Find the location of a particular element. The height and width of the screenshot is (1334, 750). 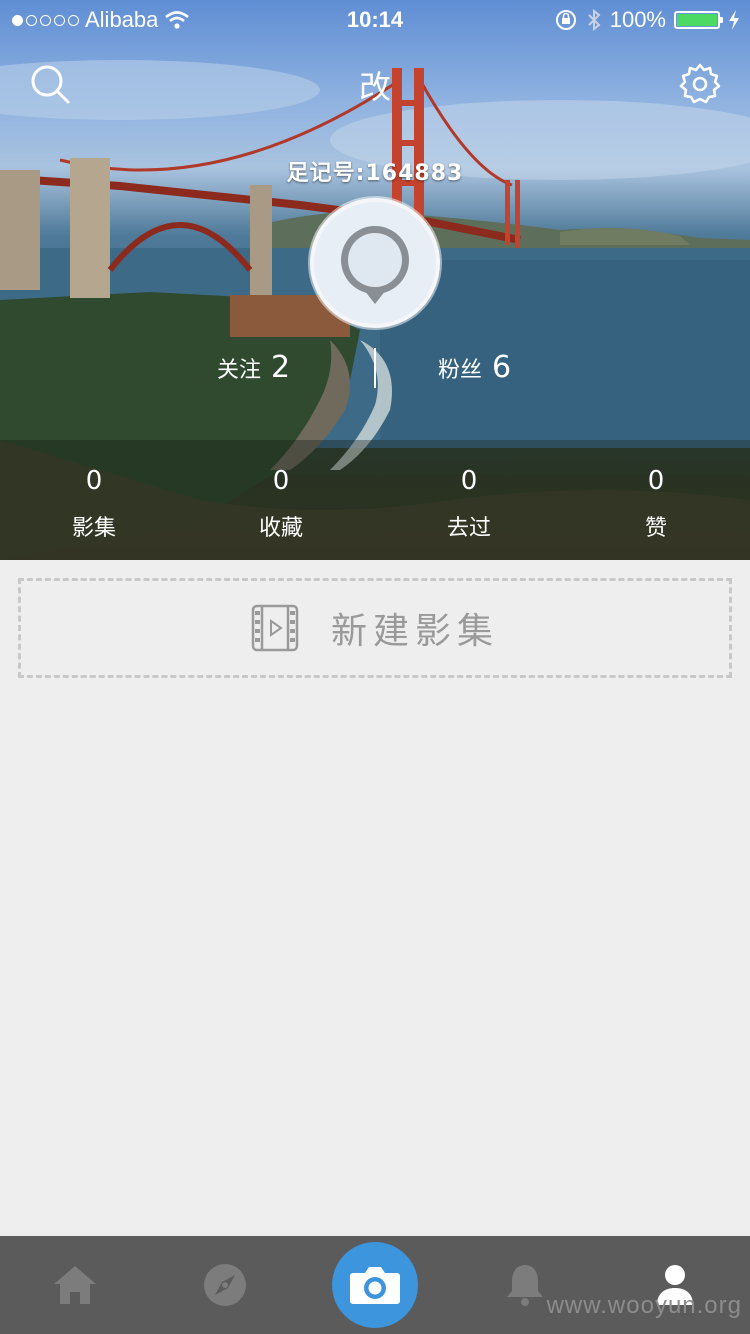

new-album-label: 新建影集 is located at coordinates (414, 631).